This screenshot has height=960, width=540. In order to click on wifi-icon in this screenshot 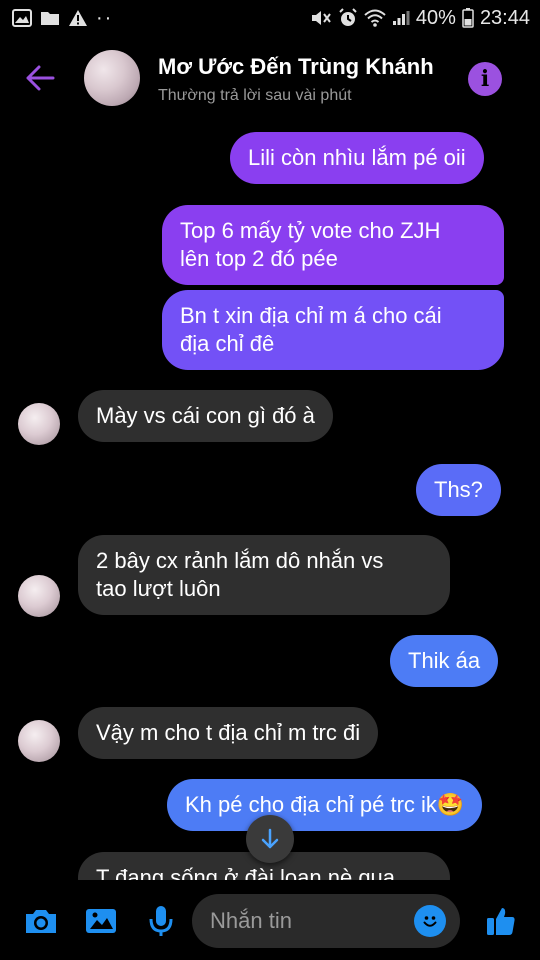, I will do `click(375, 18)`.